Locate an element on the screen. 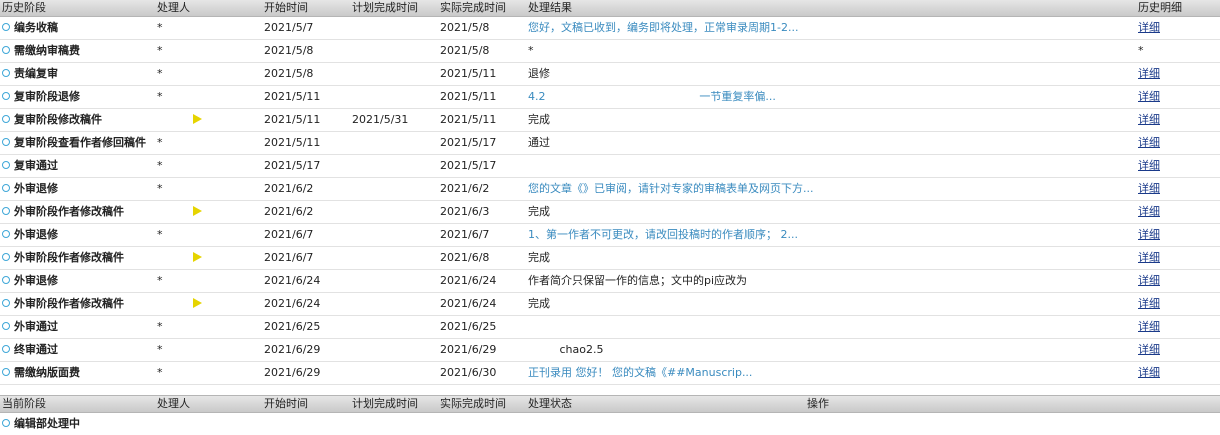 This screenshot has width=1220, height=435. stage-label: 需缴纳审稿费 is located at coordinates (47, 50).